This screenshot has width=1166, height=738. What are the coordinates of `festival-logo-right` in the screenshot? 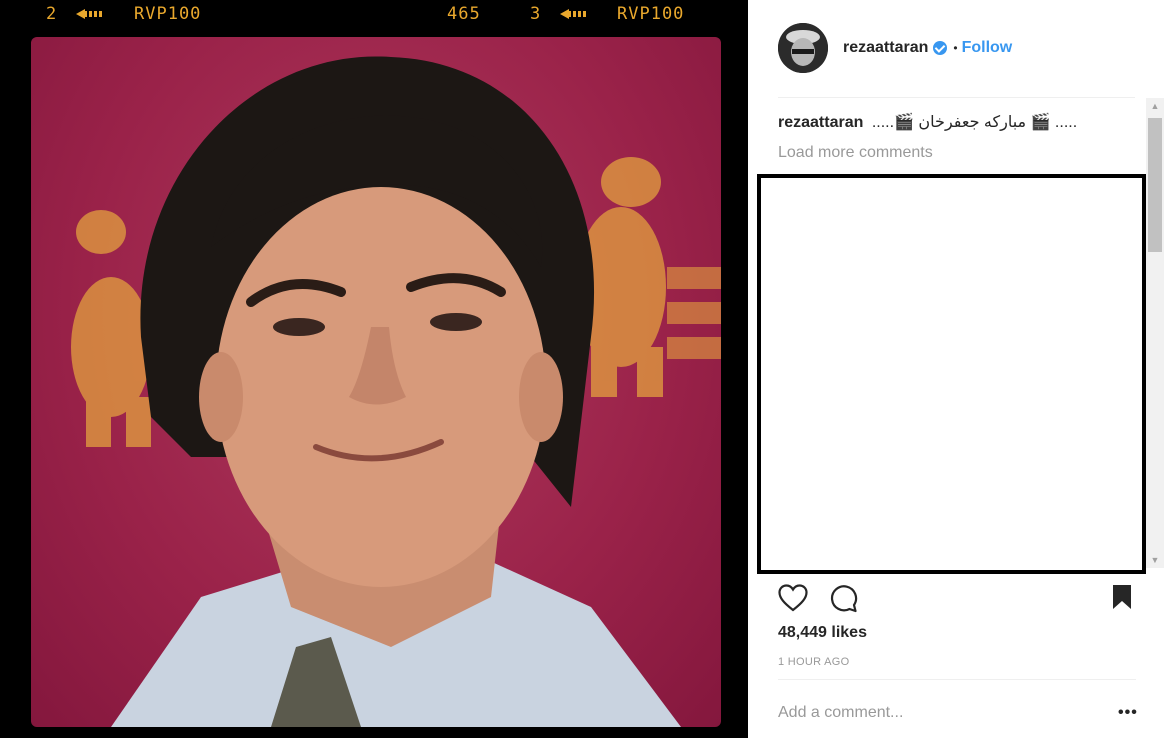 It's located at (648, 277).